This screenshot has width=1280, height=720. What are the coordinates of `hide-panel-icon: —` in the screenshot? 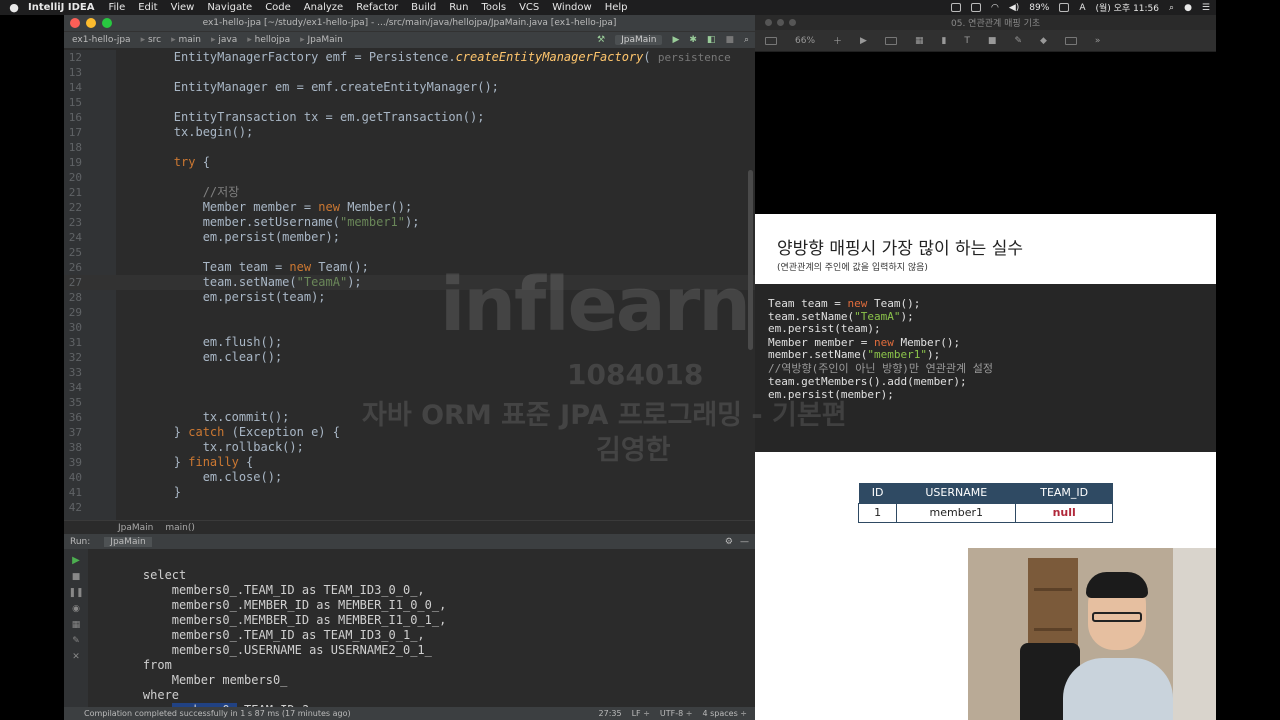 It's located at (744, 542).